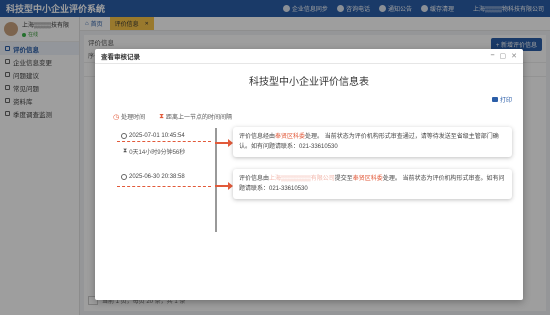  I want to click on modal-title: 科技型中小企业评价信息表, so click(309, 82).